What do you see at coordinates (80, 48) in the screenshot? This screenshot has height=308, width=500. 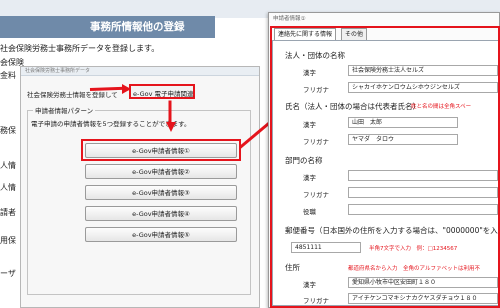 I see `intro-text: 社会保険労務士事務所データを登録します。` at bounding box center [80, 48].